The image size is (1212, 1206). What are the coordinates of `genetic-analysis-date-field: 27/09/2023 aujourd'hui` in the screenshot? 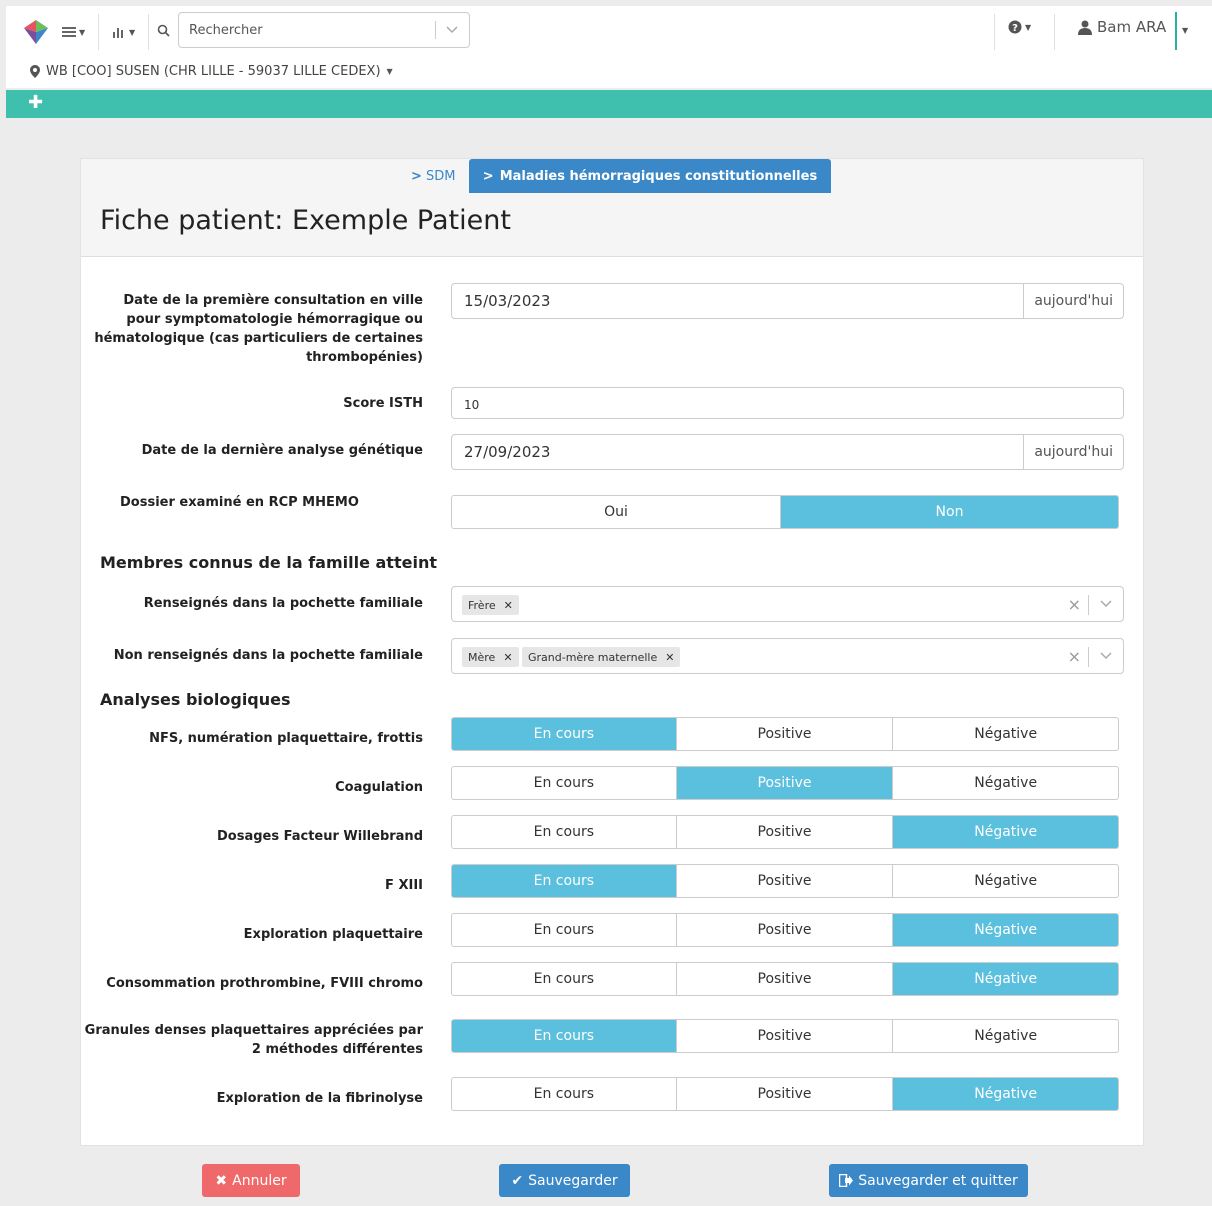 It's located at (787, 452).